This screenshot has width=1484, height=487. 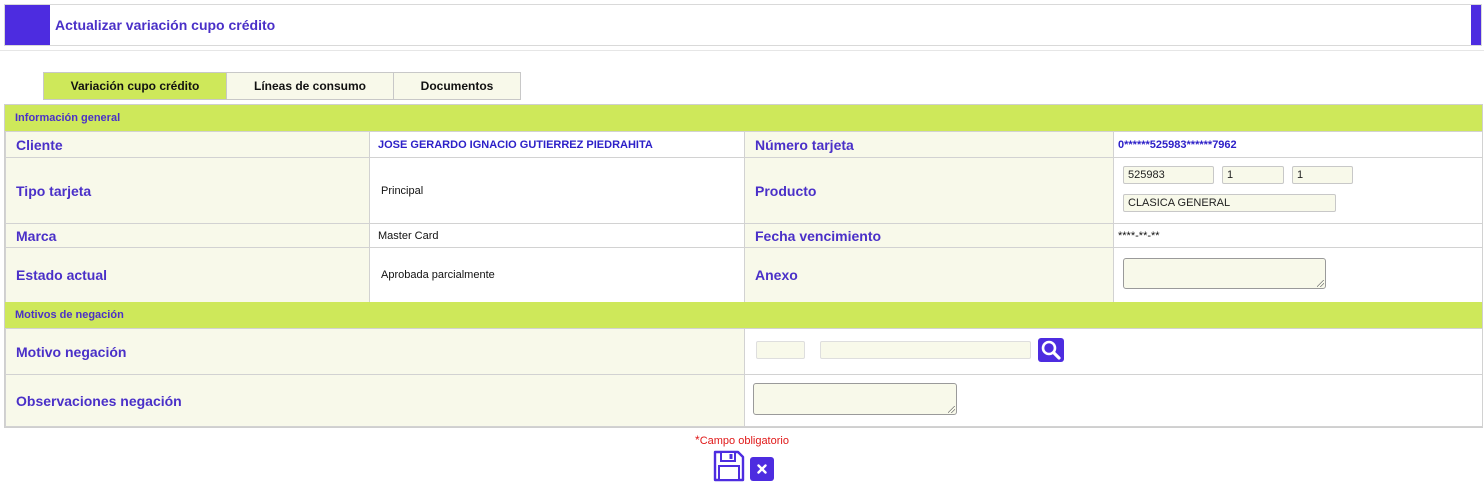 I want to click on numero-tarjeta-label: Número tarjeta, so click(x=929, y=144).